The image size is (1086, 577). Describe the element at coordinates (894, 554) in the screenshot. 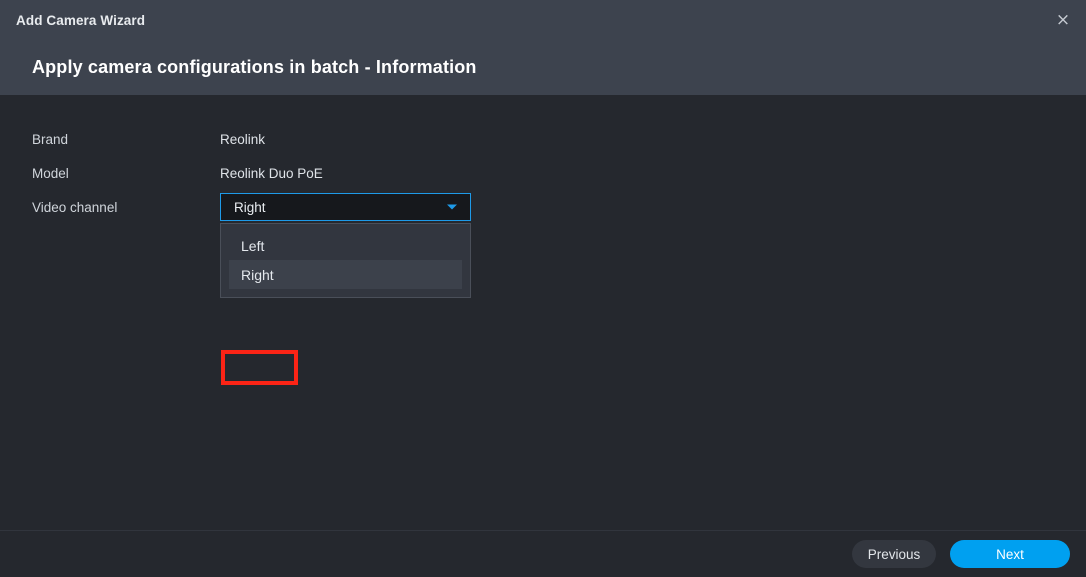

I see `previous-button: Previous` at that location.